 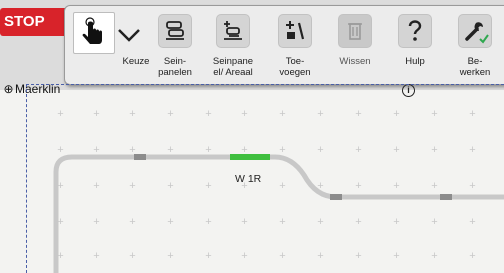 What do you see at coordinates (250, 157) in the screenshot?
I see `turnout-w1r` at bounding box center [250, 157].